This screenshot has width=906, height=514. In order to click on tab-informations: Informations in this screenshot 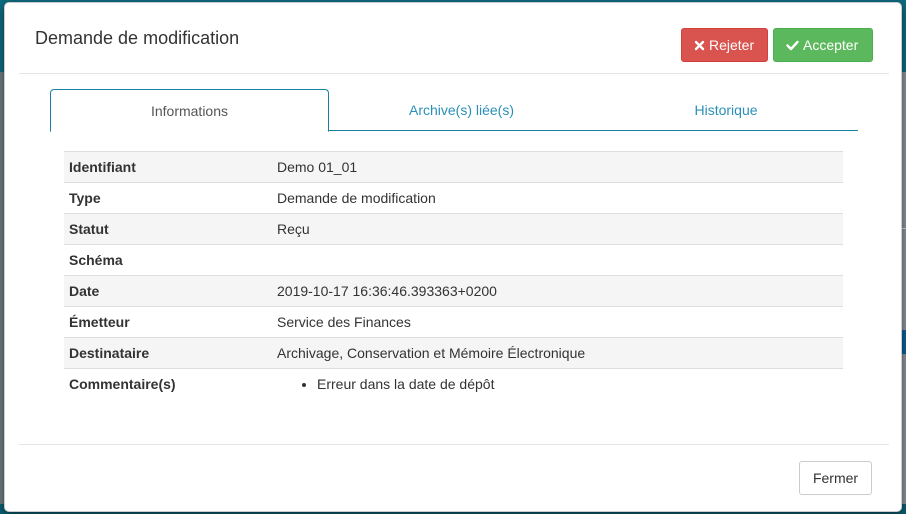, I will do `click(189, 110)`.